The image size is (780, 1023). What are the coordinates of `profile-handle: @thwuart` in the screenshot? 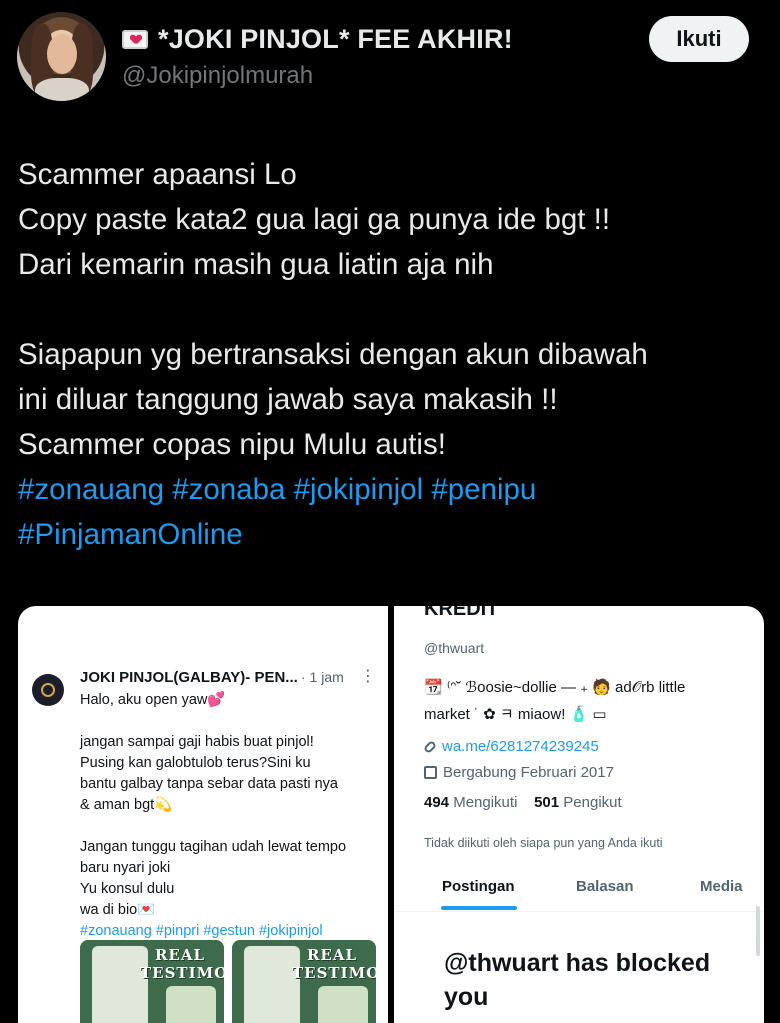 It's located at (454, 648).